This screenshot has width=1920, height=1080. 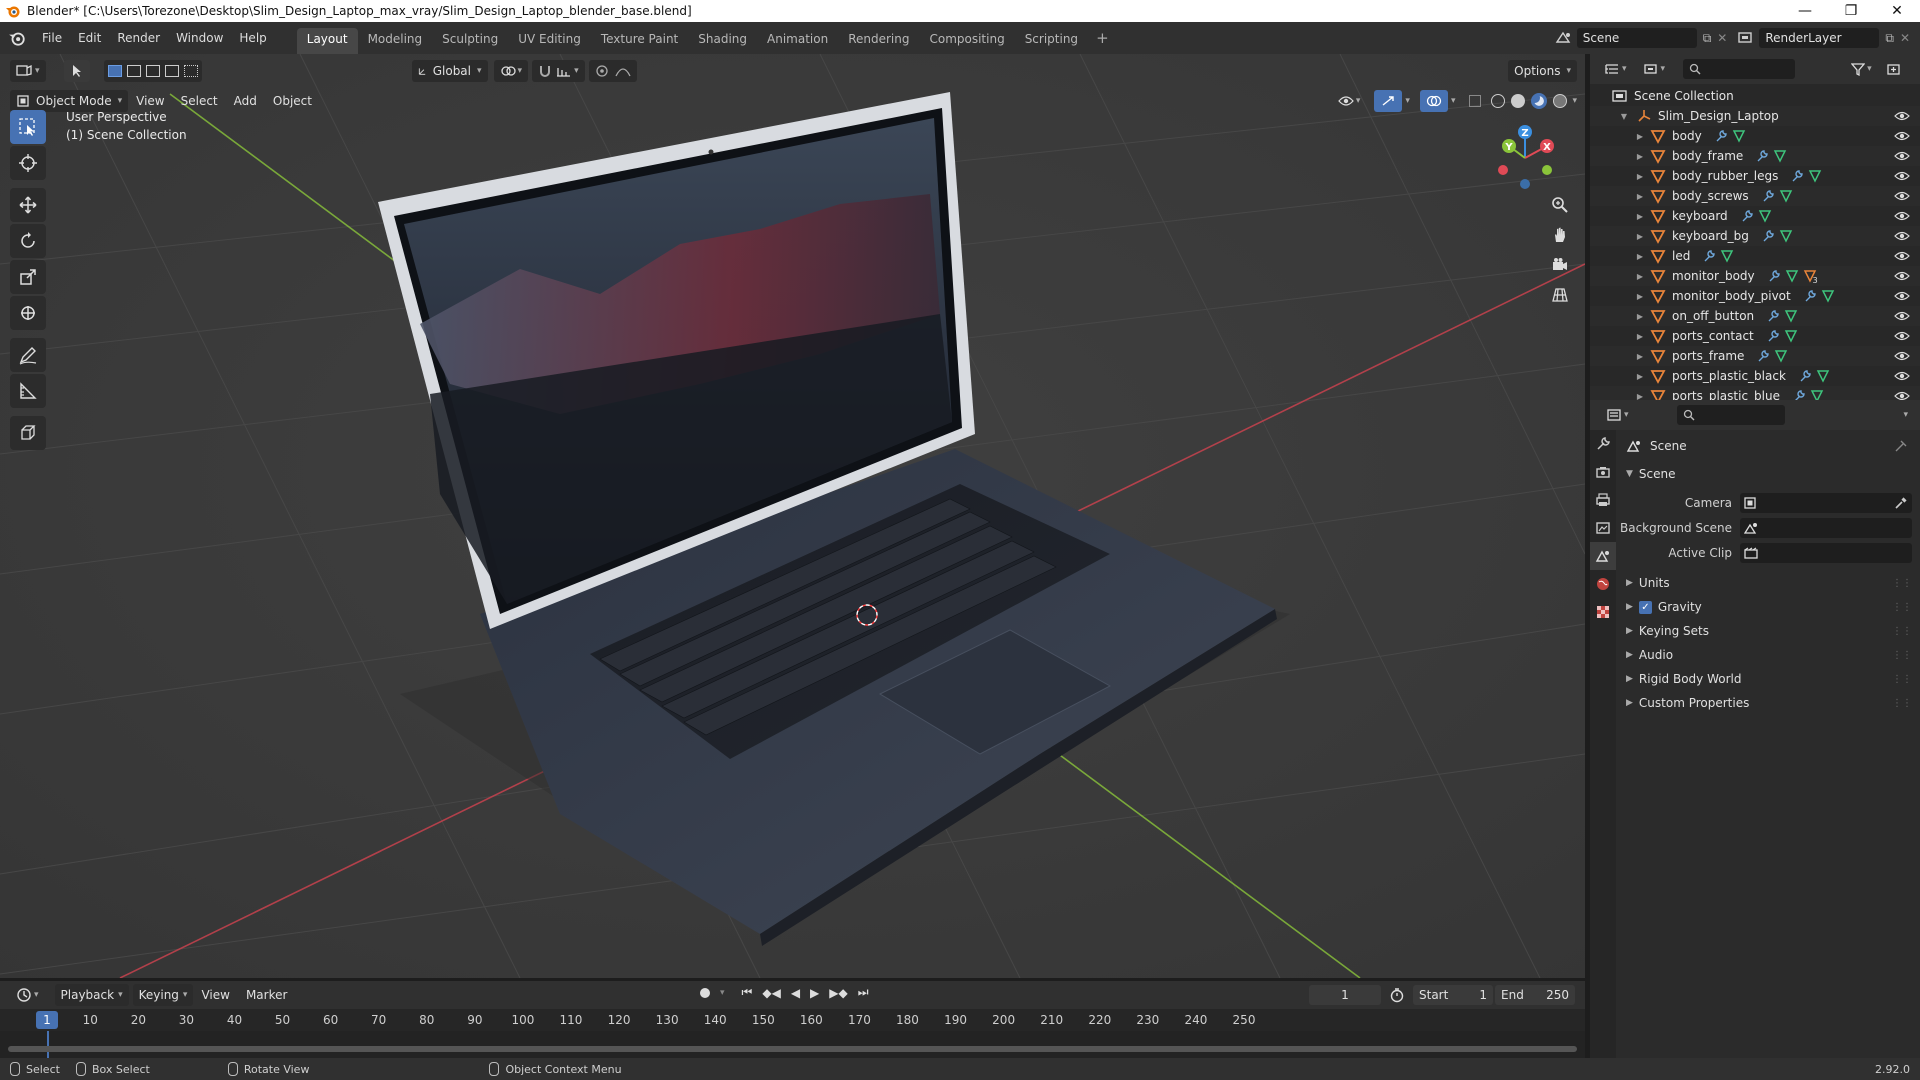 What do you see at coordinates (747, 992) in the screenshot?
I see `jump-to-start-icon: ⏮` at bounding box center [747, 992].